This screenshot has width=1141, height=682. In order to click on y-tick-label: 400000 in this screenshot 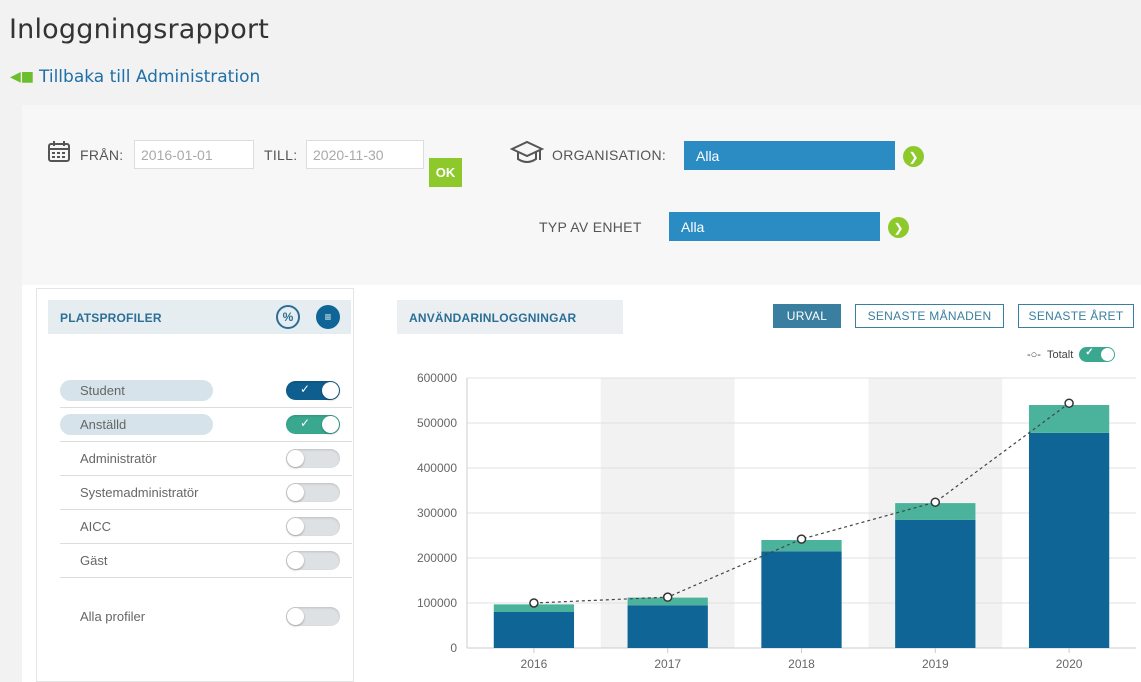, I will do `click(437, 468)`.